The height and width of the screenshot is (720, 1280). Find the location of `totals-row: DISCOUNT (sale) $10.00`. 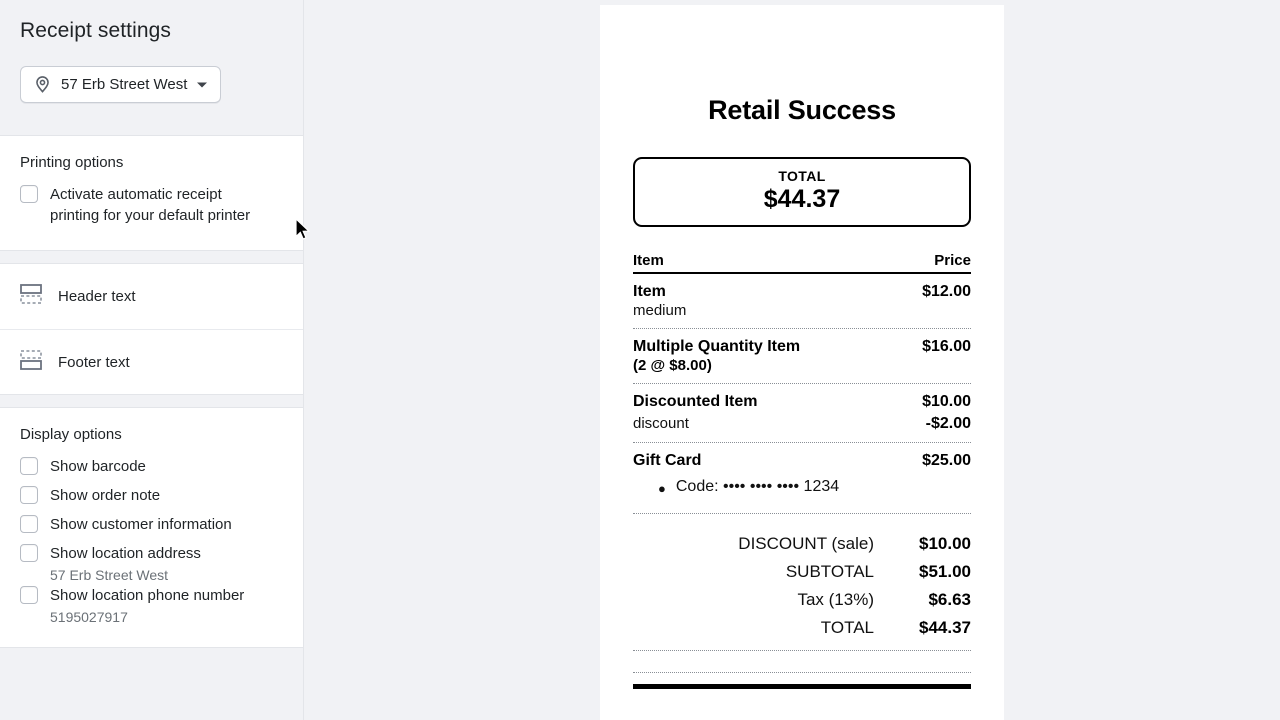

totals-row: DISCOUNT (sale) $10.00 is located at coordinates (802, 544).